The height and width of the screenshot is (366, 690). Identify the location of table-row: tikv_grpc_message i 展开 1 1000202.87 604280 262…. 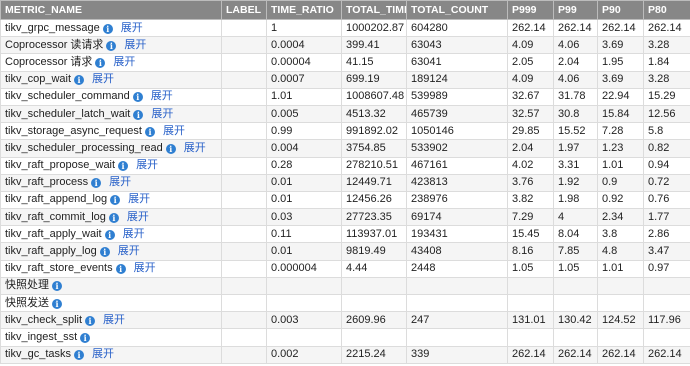
(345, 28).